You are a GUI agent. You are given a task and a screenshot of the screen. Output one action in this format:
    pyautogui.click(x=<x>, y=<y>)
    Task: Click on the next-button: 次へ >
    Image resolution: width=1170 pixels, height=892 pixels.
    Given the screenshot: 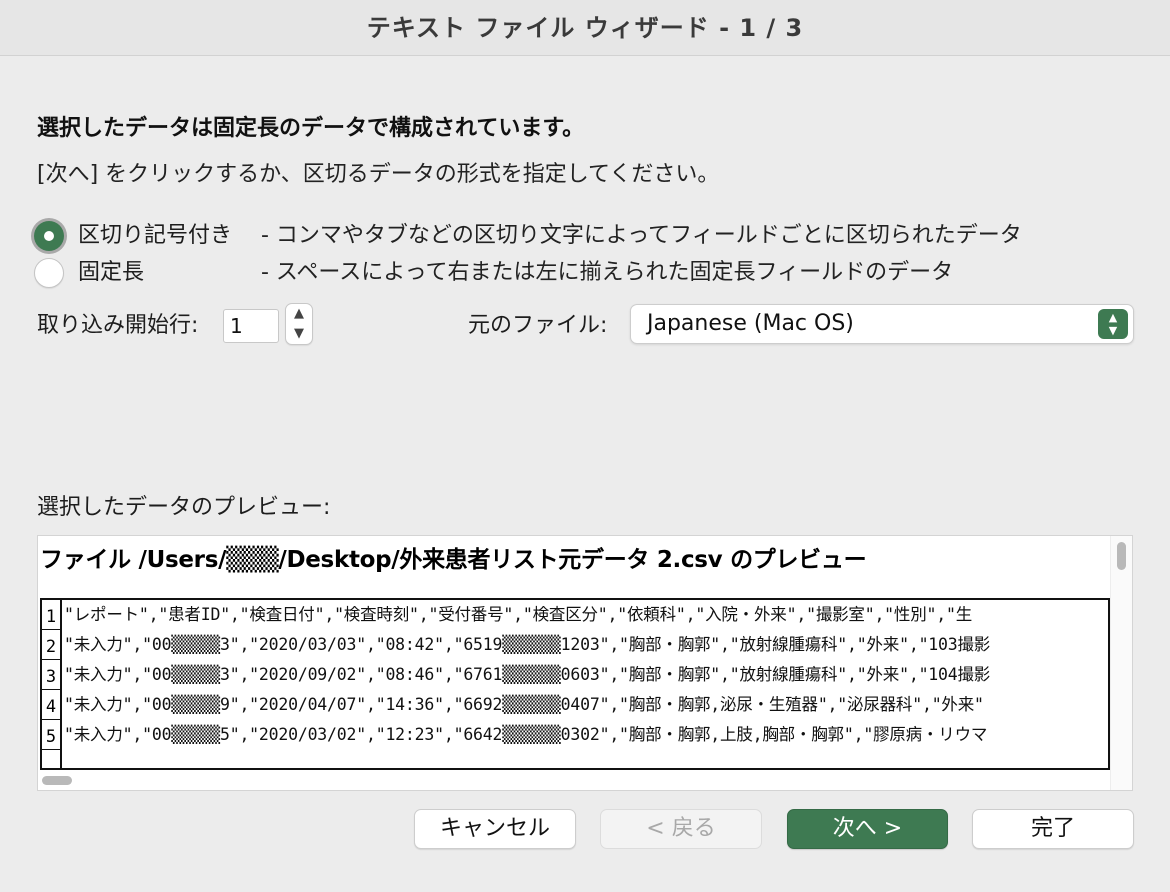 What is the action you would take?
    pyautogui.click(x=867, y=829)
    